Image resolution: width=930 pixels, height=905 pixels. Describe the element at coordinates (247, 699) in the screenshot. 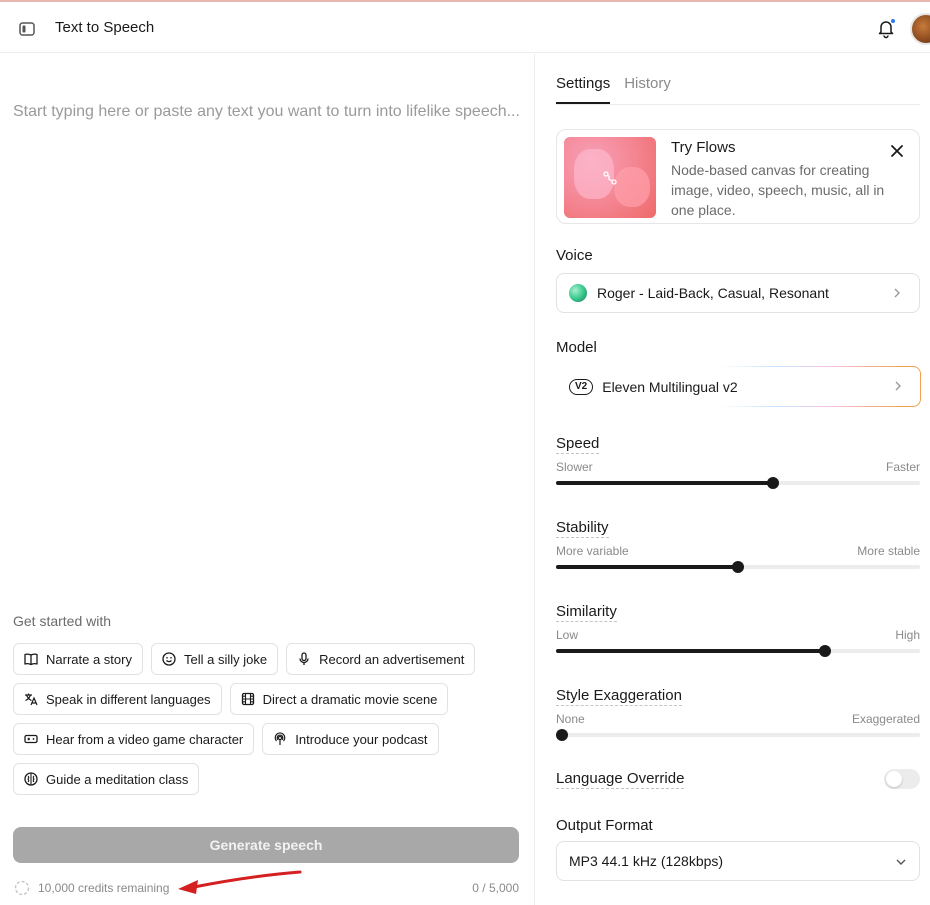

I see `film-icon` at that location.